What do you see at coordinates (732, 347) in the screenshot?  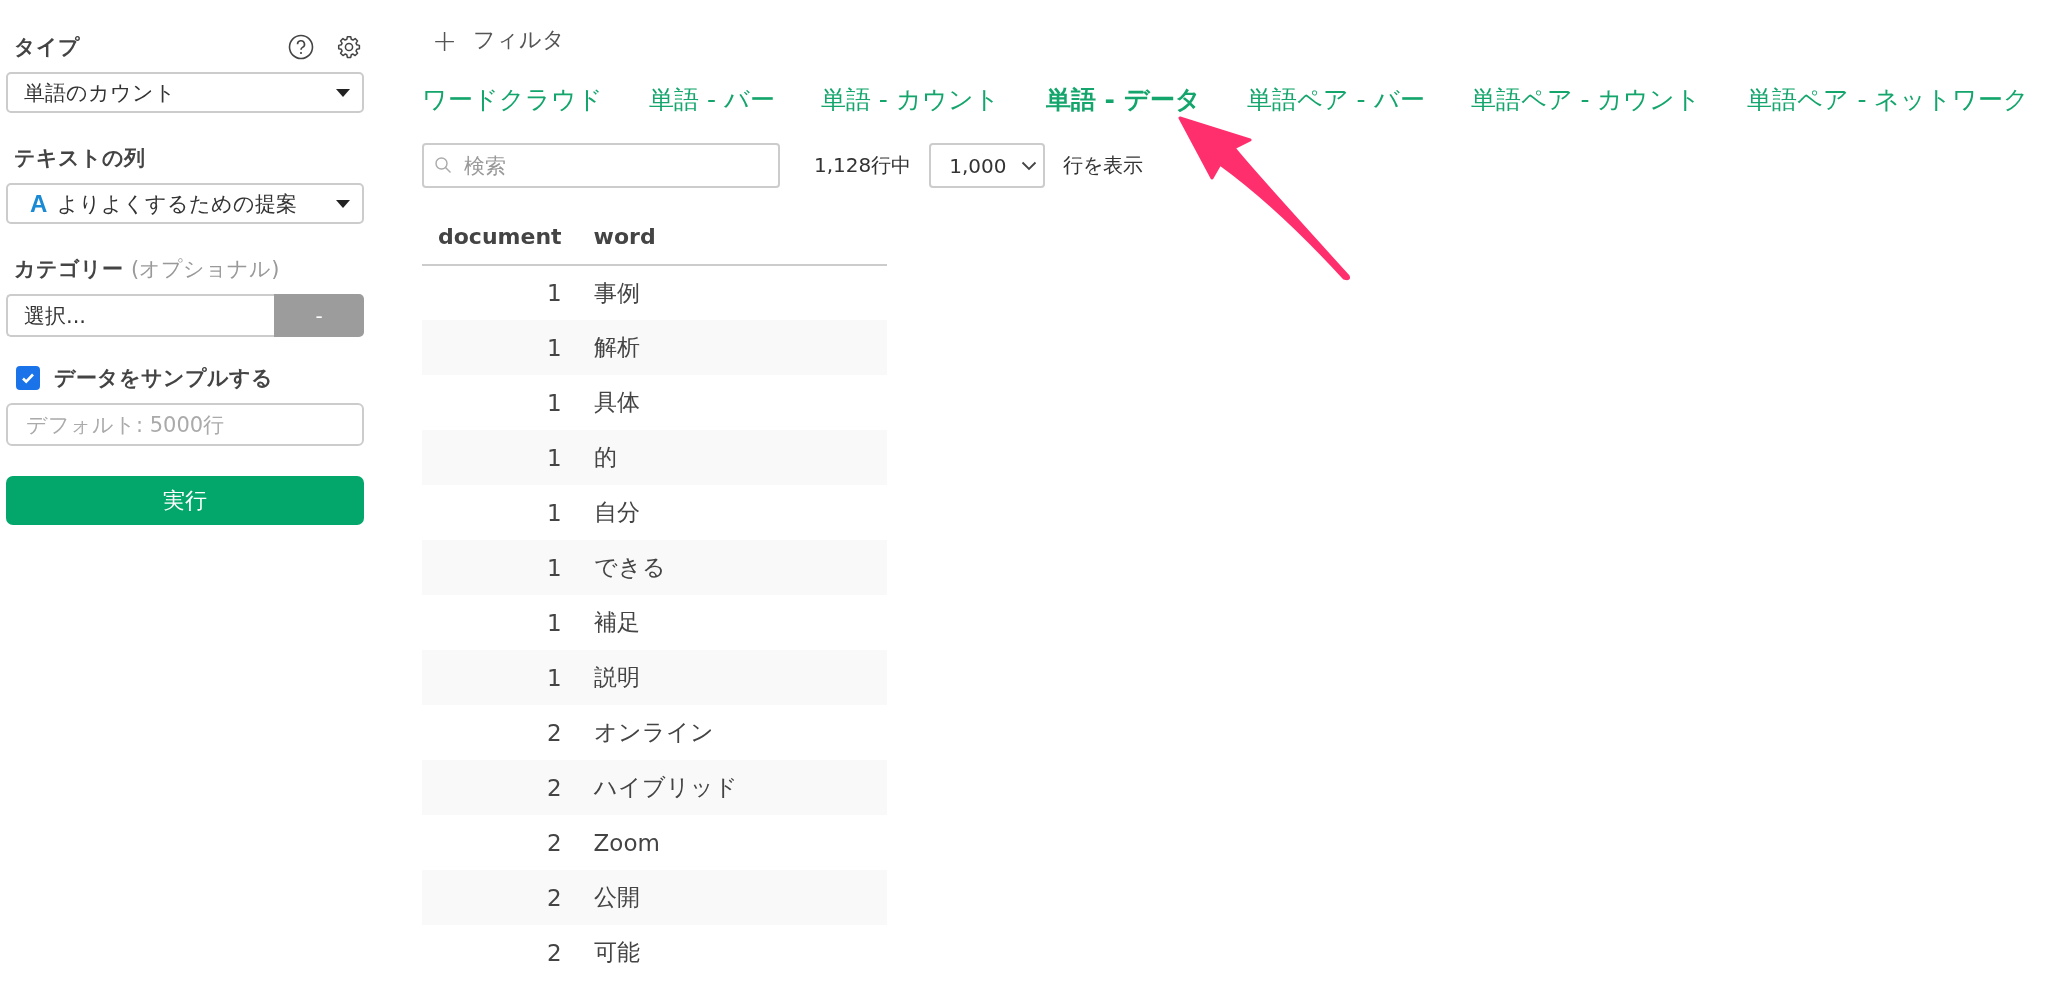 I see `table-cell: 解析` at bounding box center [732, 347].